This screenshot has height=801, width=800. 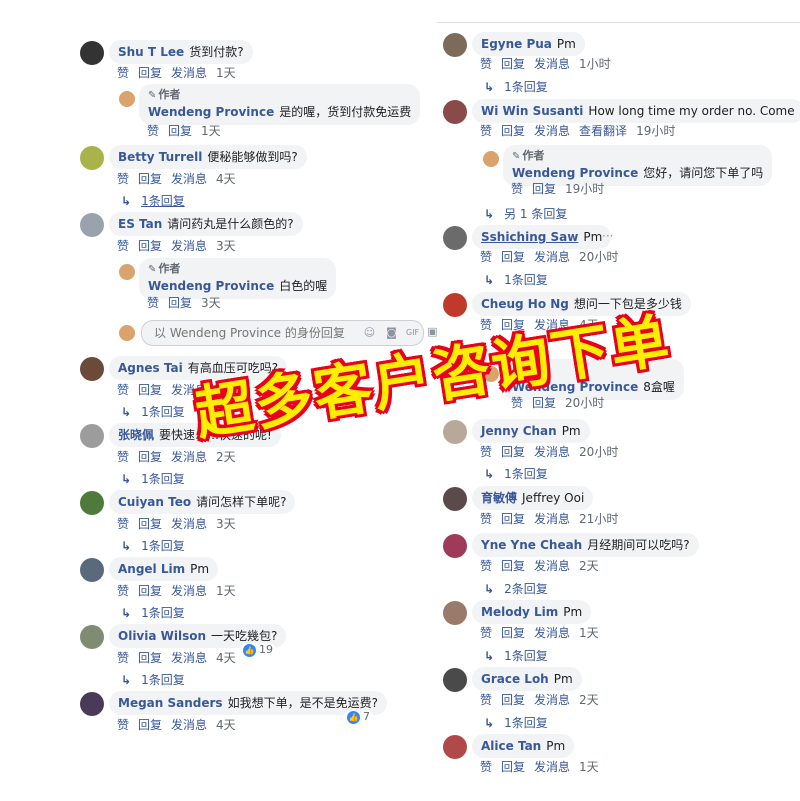 I want to click on reply-input, so click(x=254, y=333).